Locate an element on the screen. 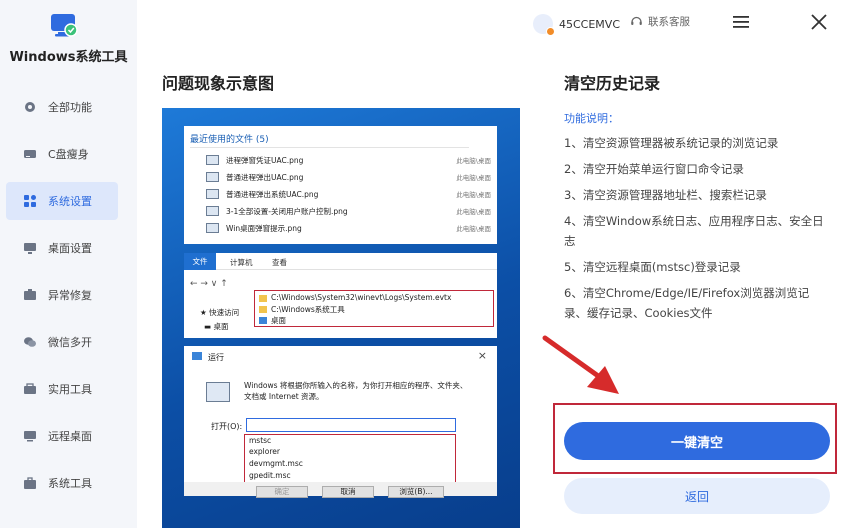  sidebar-item-desktop-settings: 桌面设置 is located at coordinates (62, 248).